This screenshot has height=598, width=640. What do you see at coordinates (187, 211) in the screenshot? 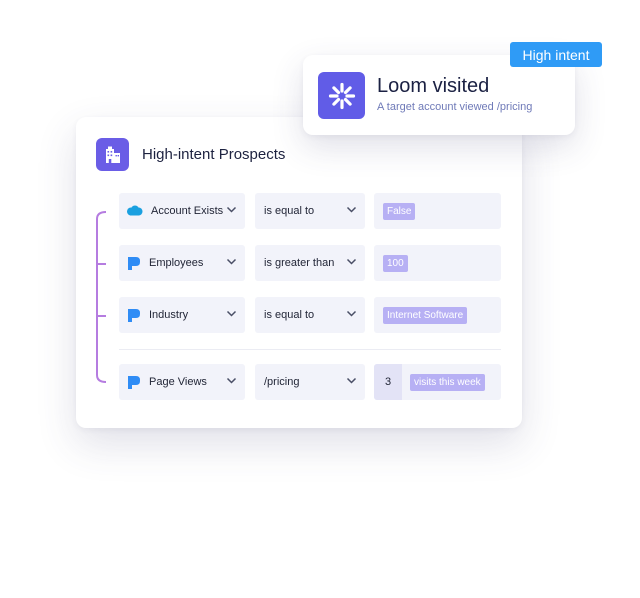
I see `field-label: Account Exists` at bounding box center [187, 211].